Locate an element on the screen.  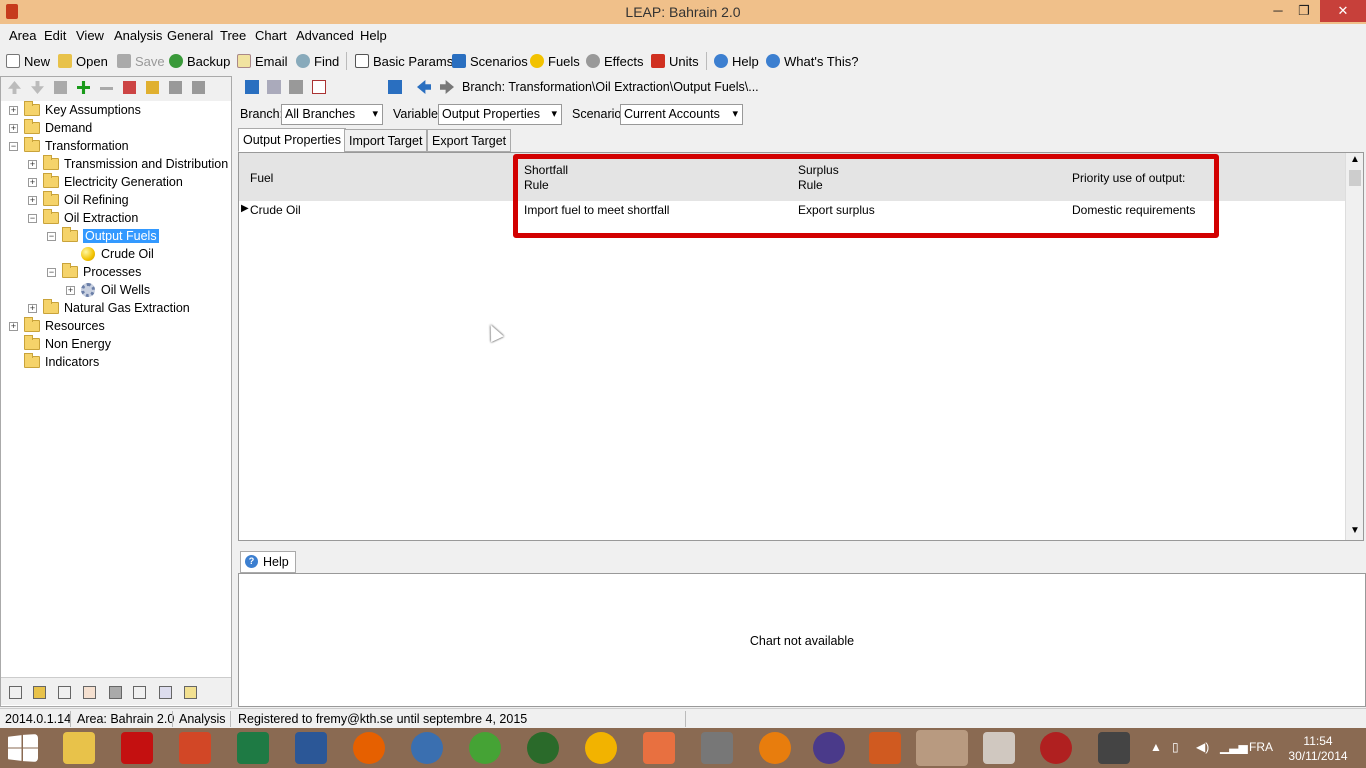
menu-advanced: Advanced is located at coordinates (325, 35).